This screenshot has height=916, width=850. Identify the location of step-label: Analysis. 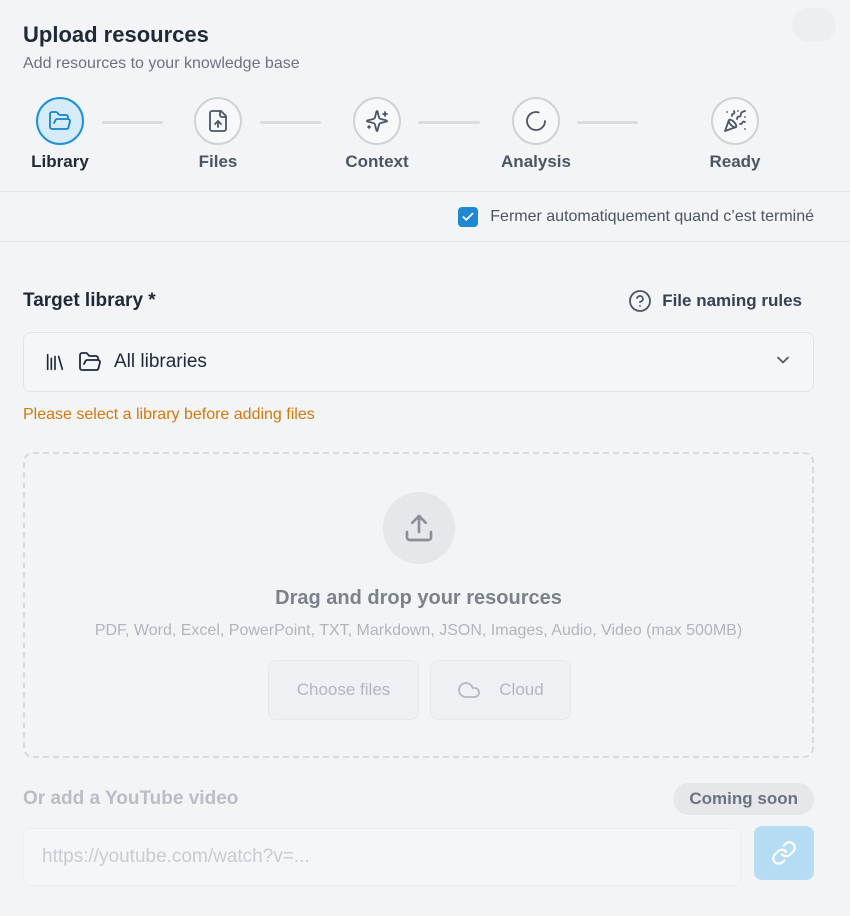
(536, 161).